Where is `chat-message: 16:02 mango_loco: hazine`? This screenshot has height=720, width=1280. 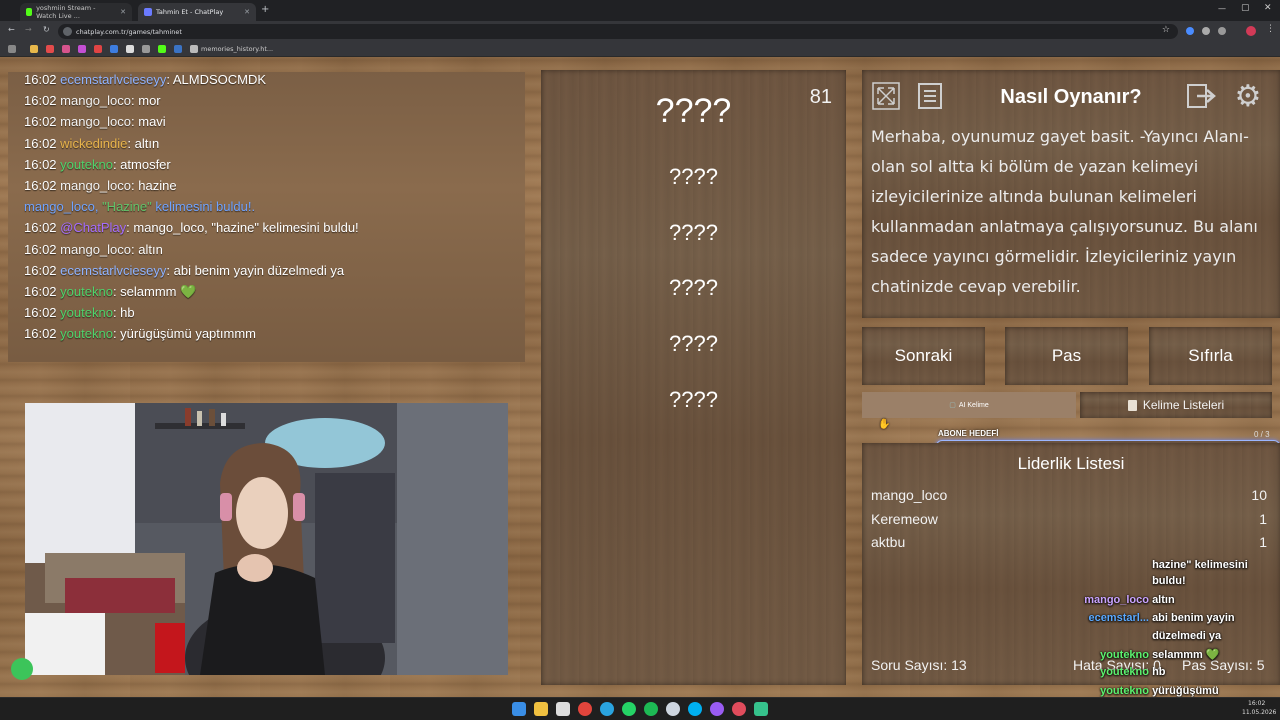
chat-message: 16:02 mango_loco: hazine is located at coordinates (100, 185).